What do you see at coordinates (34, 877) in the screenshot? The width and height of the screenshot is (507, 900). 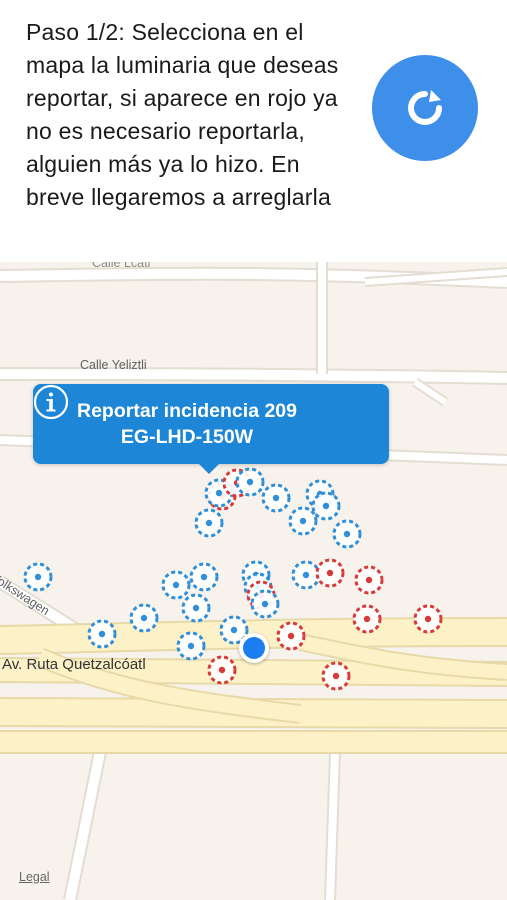 I see `legal-link: Legal` at bounding box center [34, 877].